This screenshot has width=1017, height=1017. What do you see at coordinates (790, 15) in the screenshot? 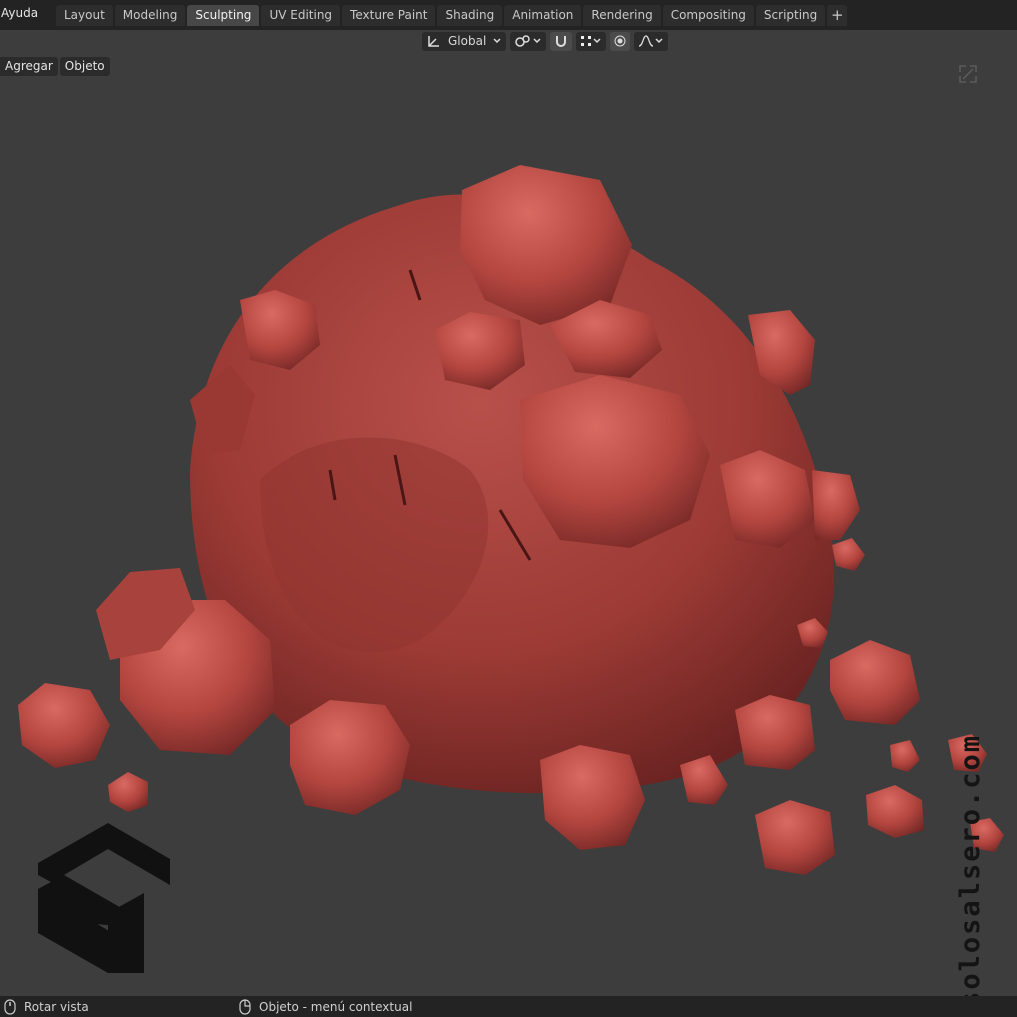
I see `tab-scripting: Scripting` at bounding box center [790, 15].